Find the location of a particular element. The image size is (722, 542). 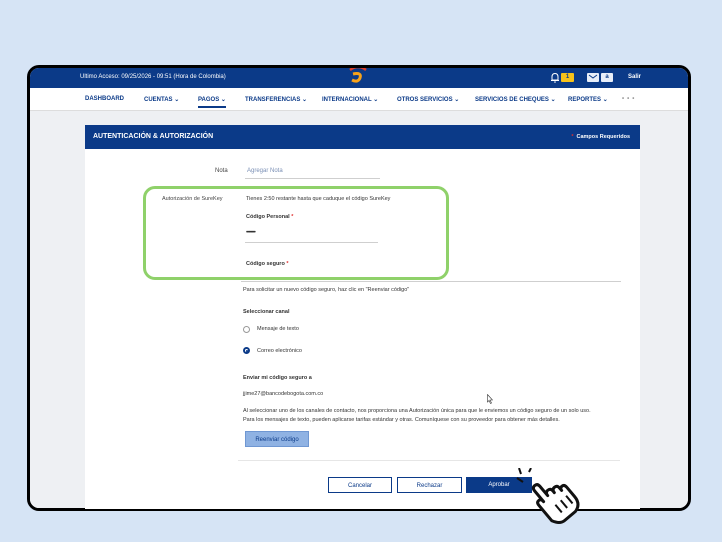

secure-code-underline is located at coordinates (431, 281).